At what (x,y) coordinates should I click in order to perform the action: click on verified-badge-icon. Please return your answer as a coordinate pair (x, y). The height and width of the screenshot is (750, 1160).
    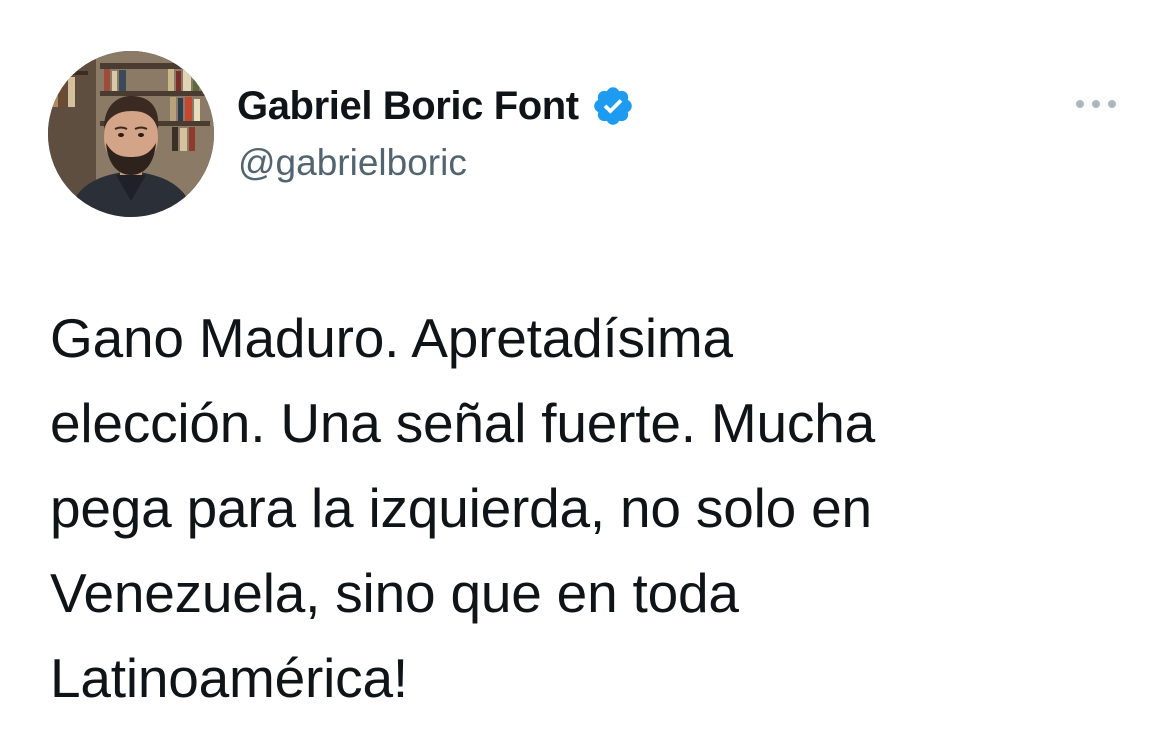
    Looking at the image, I should click on (613, 106).